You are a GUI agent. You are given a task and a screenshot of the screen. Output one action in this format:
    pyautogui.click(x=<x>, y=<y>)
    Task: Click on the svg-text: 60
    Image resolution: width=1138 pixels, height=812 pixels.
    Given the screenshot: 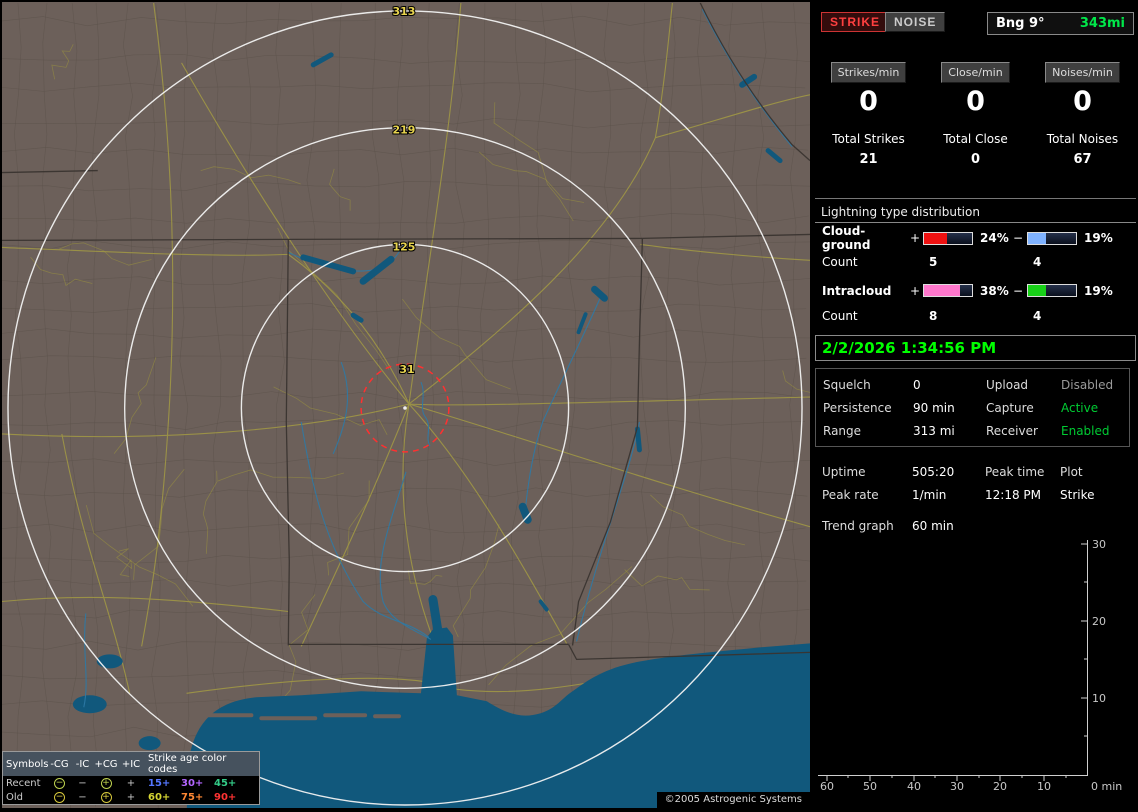 What is the action you would take?
    pyautogui.click(x=827, y=786)
    